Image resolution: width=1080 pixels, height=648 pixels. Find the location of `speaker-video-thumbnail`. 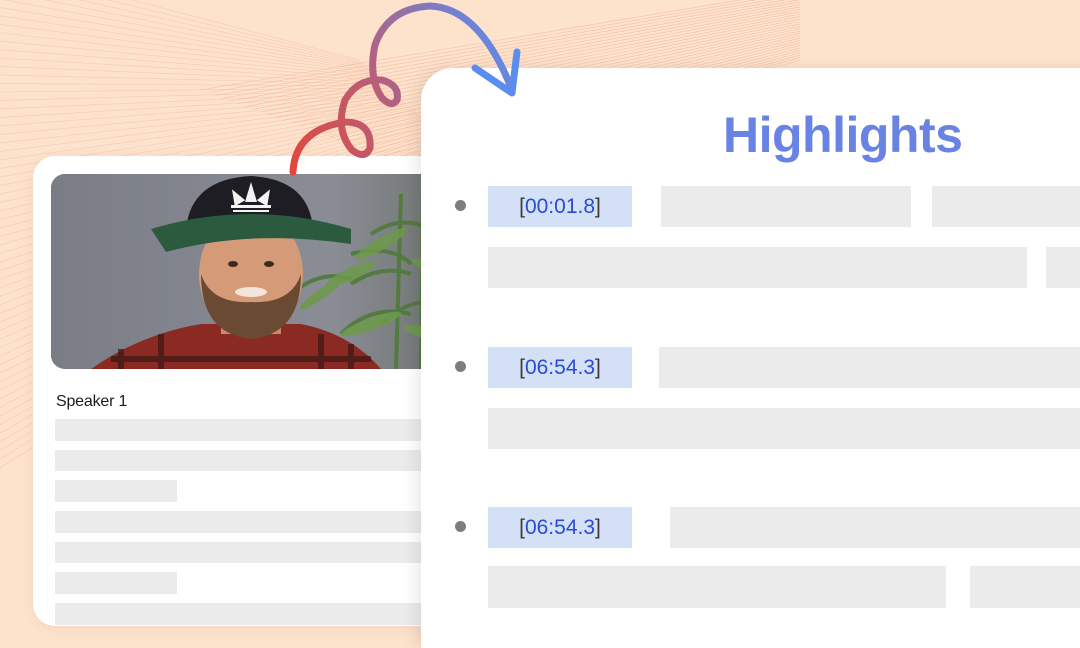

speaker-video-thumbnail is located at coordinates (251, 271).